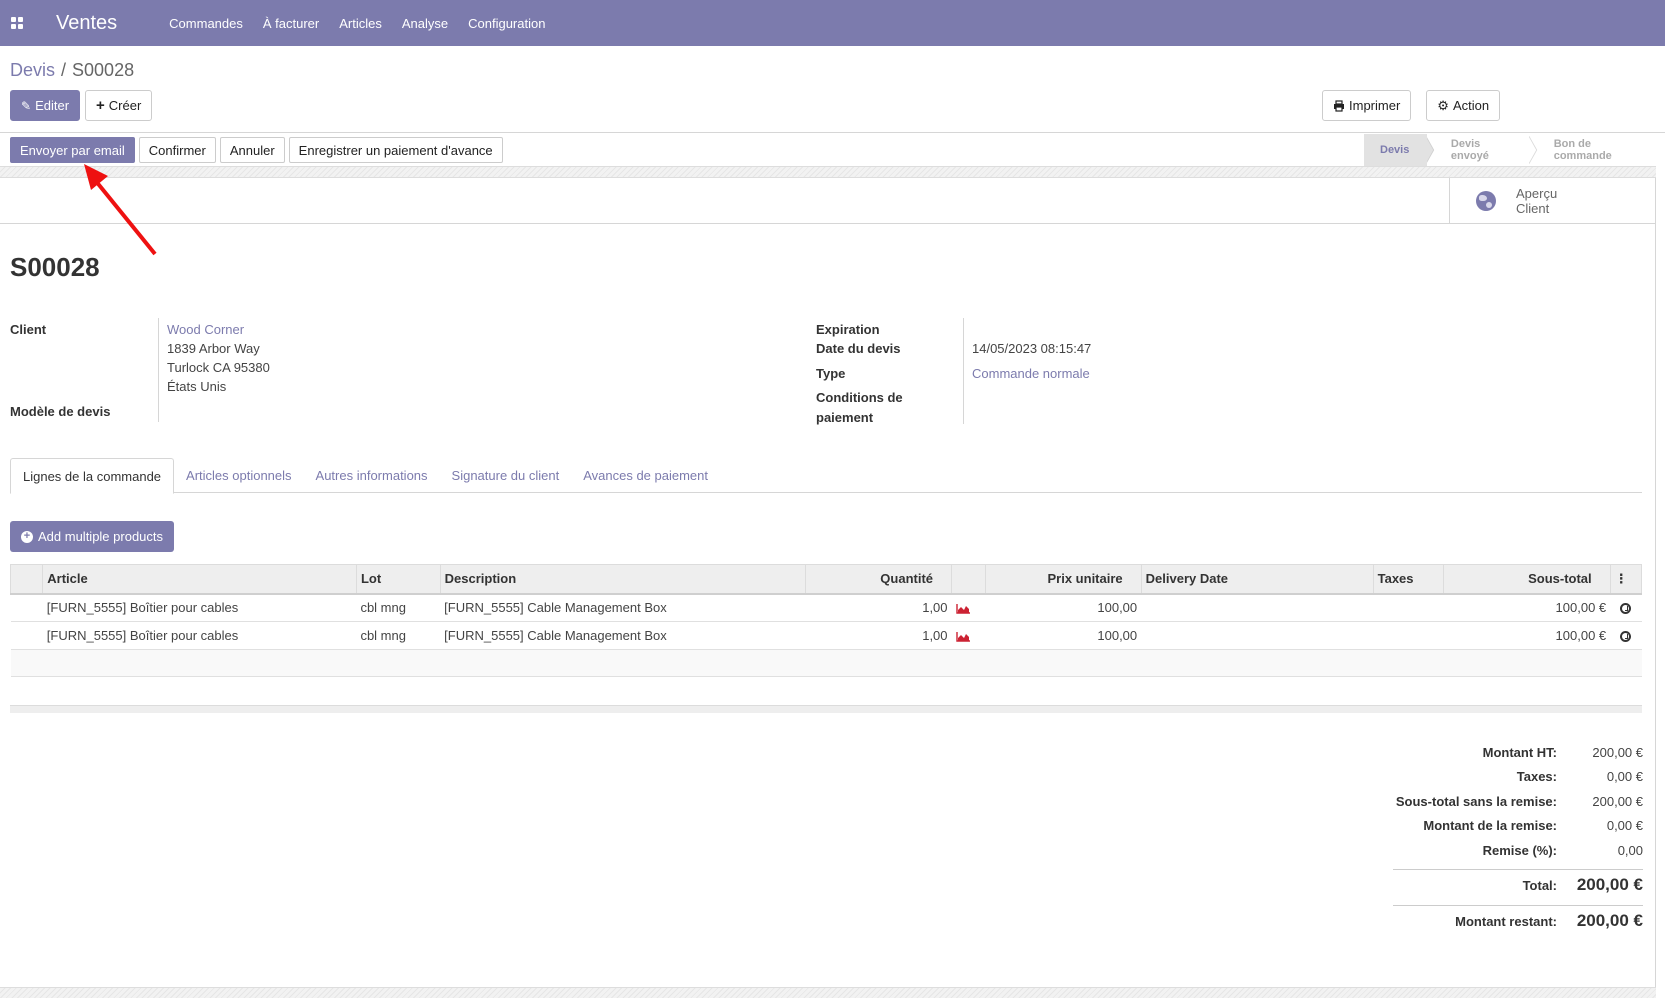  I want to click on header-lot: Lot, so click(398, 579).